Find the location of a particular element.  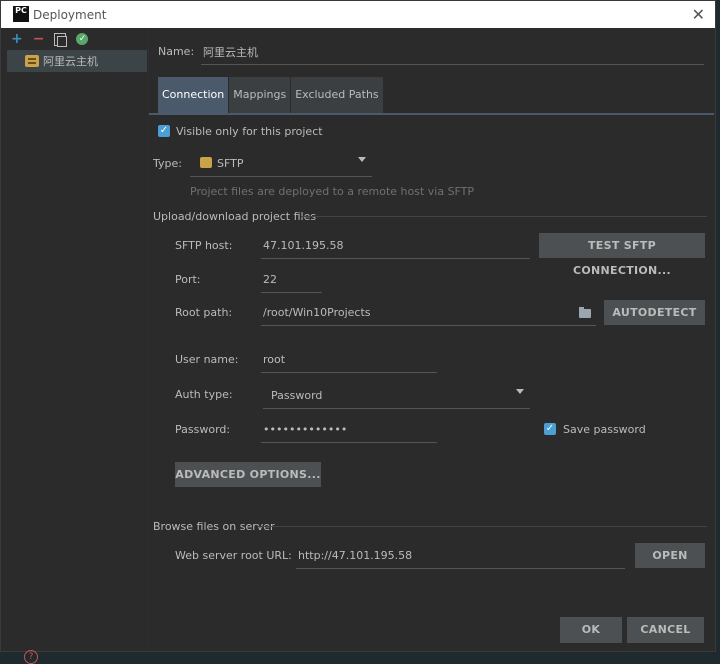

save-password-checkbox: ✓ is located at coordinates (550, 429).